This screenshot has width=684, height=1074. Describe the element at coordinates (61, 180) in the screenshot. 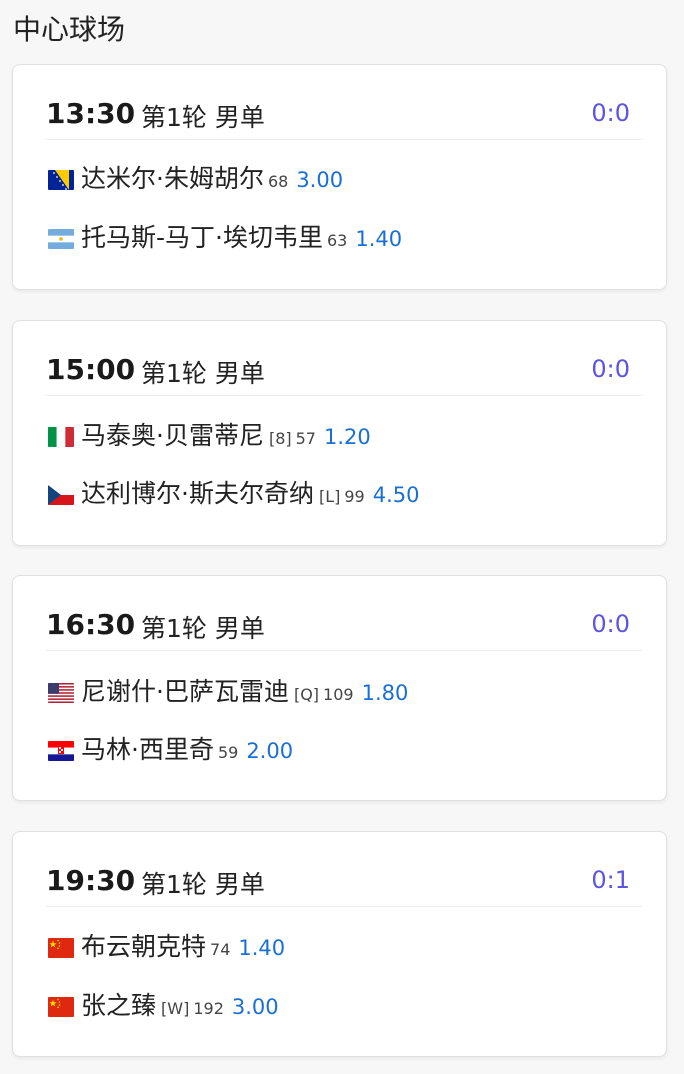

I see `bosnia-flag-icon` at that location.